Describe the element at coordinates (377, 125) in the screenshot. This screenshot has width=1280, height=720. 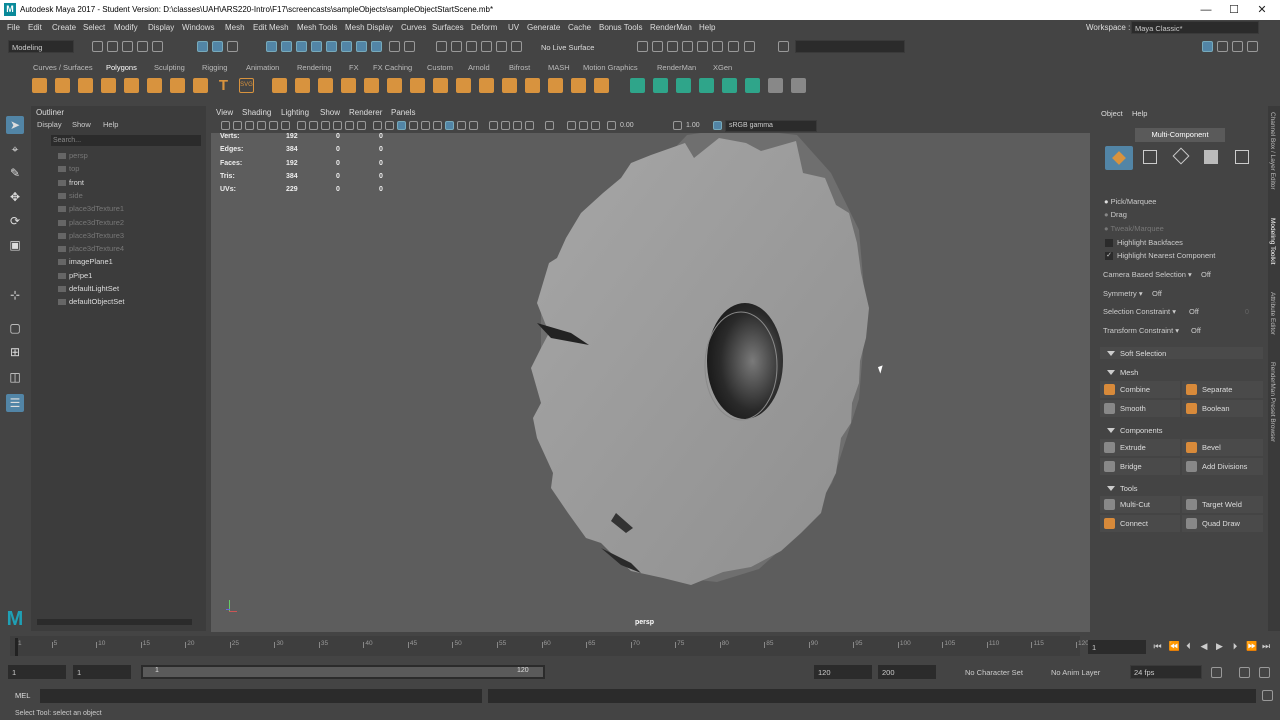
I see `wireframe-icon` at that location.